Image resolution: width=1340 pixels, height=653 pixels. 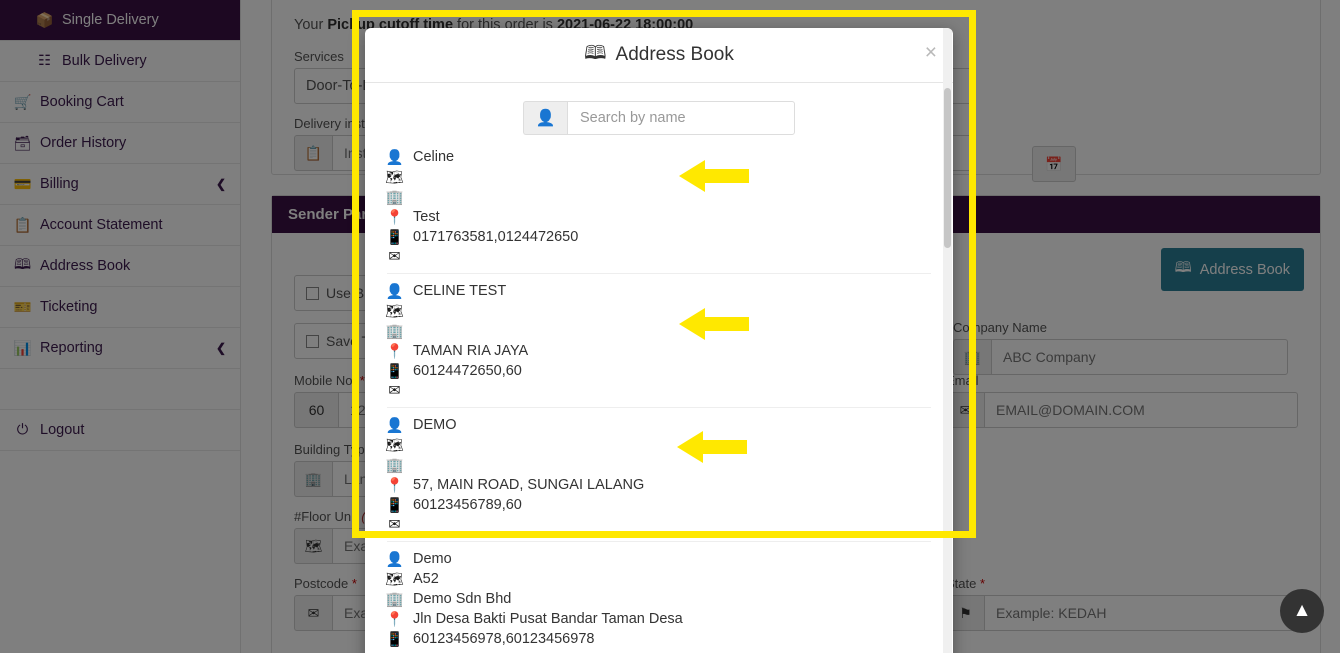 What do you see at coordinates (674, 54) in the screenshot?
I see `modal-title-text: Address Book` at bounding box center [674, 54].